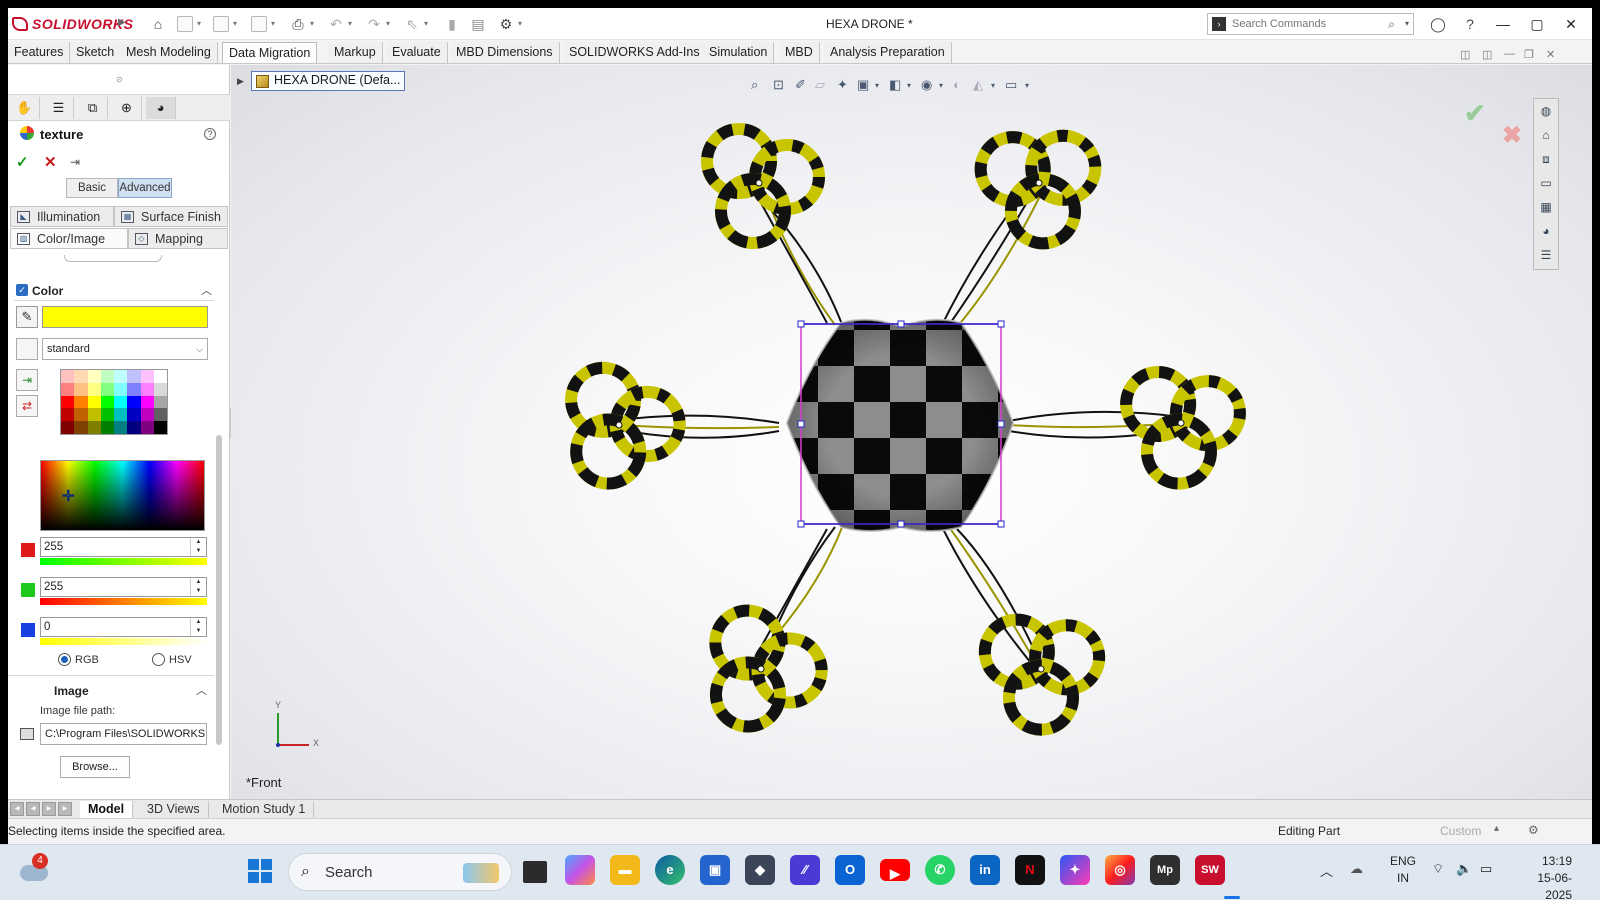  What do you see at coordinates (270, 52) in the screenshot?
I see `tab-data-migration: Data Migration` at bounding box center [270, 52].